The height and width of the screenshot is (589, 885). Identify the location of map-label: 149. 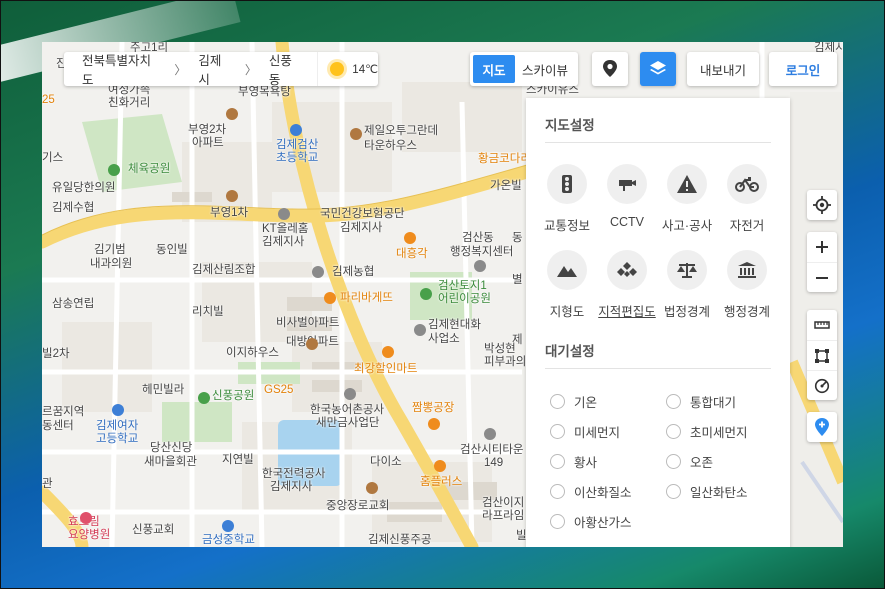
(494, 463).